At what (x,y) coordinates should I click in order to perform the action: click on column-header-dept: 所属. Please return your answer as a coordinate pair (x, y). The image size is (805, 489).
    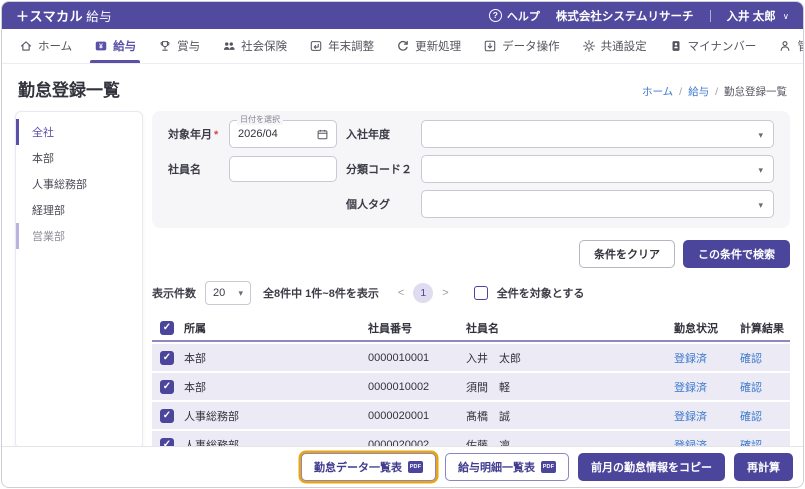
    Looking at the image, I should click on (195, 329).